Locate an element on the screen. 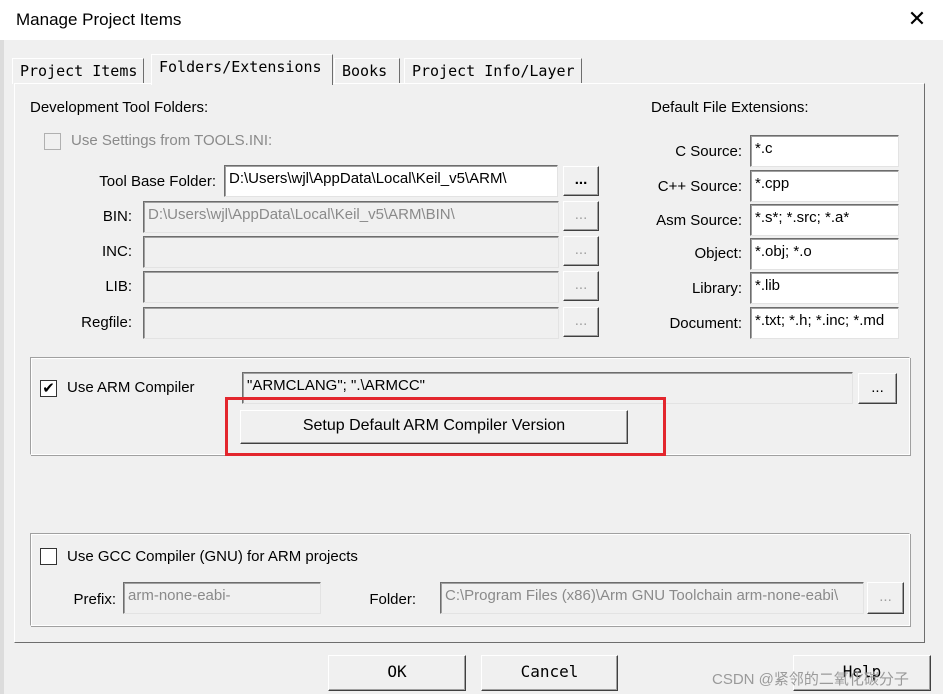  inc-input is located at coordinates (351, 252).